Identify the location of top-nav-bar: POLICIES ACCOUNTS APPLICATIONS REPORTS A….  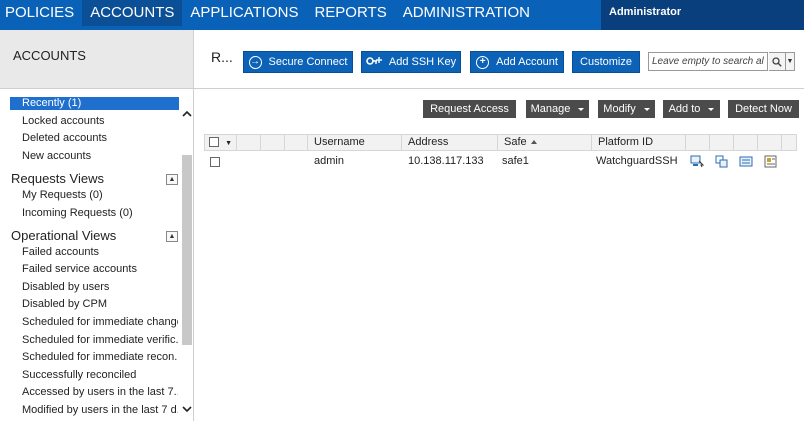
(402, 15).